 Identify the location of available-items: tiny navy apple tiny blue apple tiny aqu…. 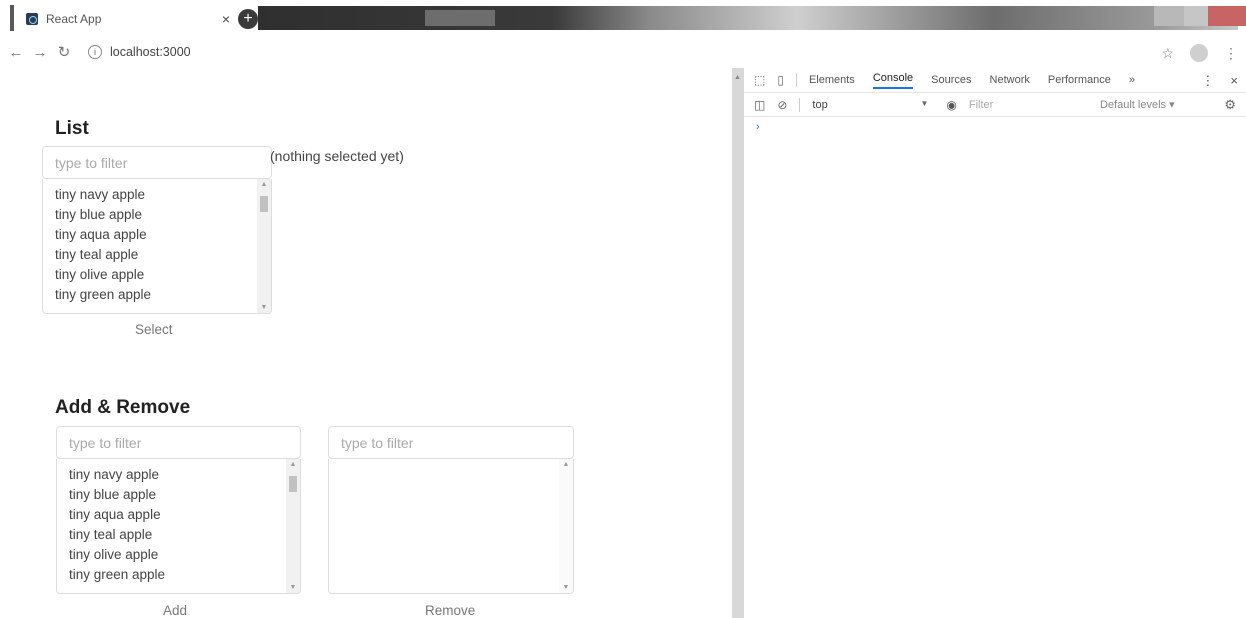
(178, 522).